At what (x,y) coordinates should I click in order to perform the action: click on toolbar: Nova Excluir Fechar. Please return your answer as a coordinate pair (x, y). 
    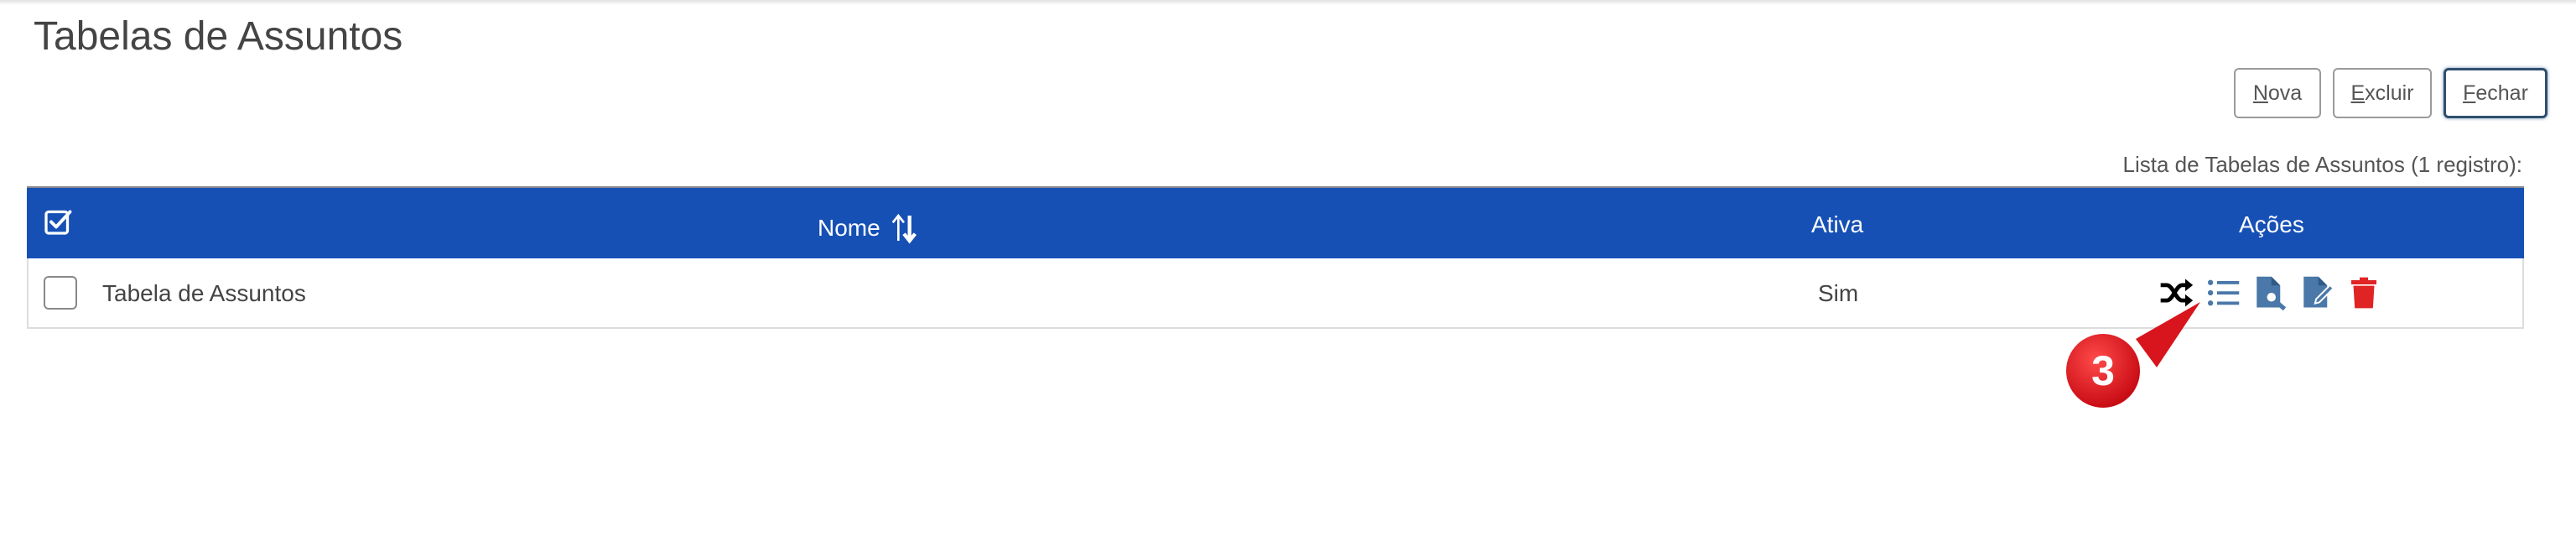
    Looking at the image, I should click on (2390, 93).